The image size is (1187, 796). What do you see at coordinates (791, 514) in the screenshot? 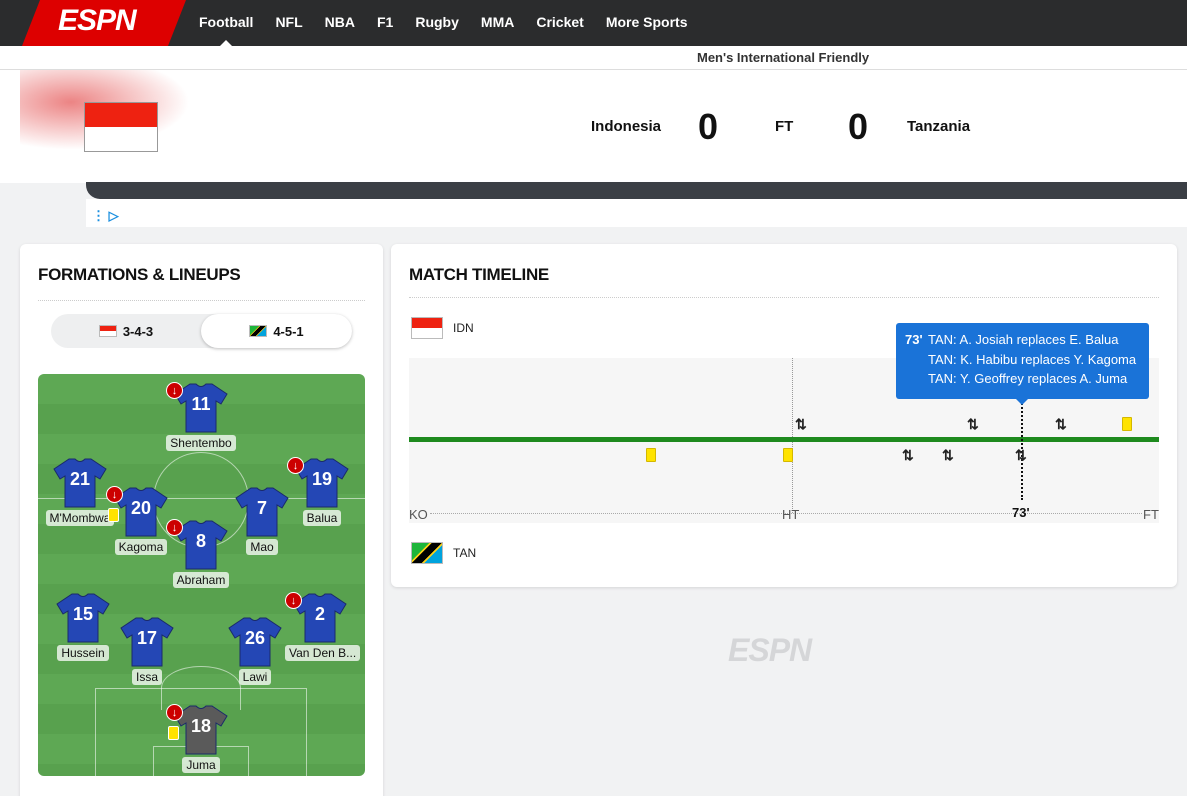
I see `halftime-label: HT` at bounding box center [791, 514].